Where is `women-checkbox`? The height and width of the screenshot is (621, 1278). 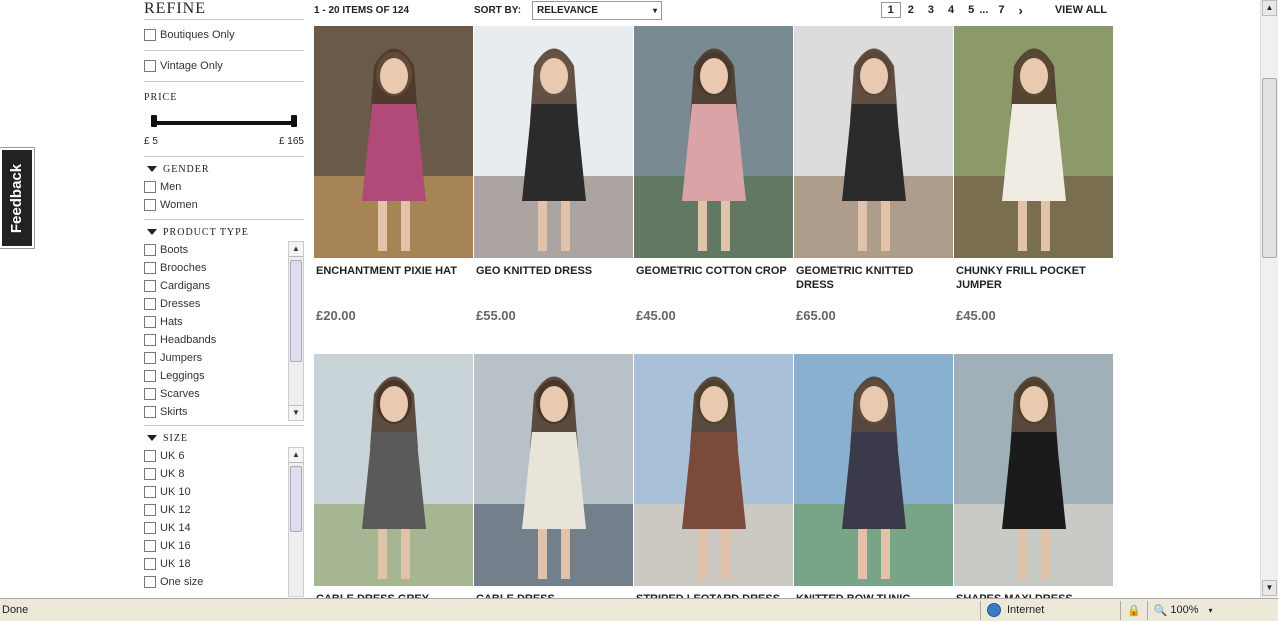 women-checkbox is located at coordinates (150, 205).